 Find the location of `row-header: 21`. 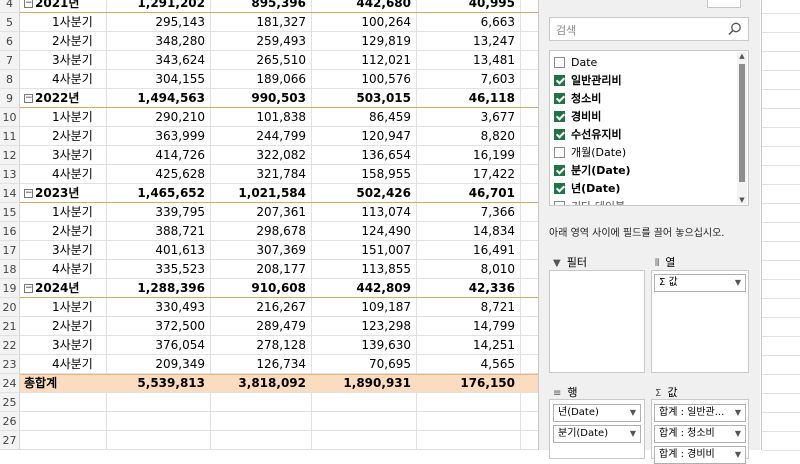

row-header: 21 is located at coordinates (10, 326).